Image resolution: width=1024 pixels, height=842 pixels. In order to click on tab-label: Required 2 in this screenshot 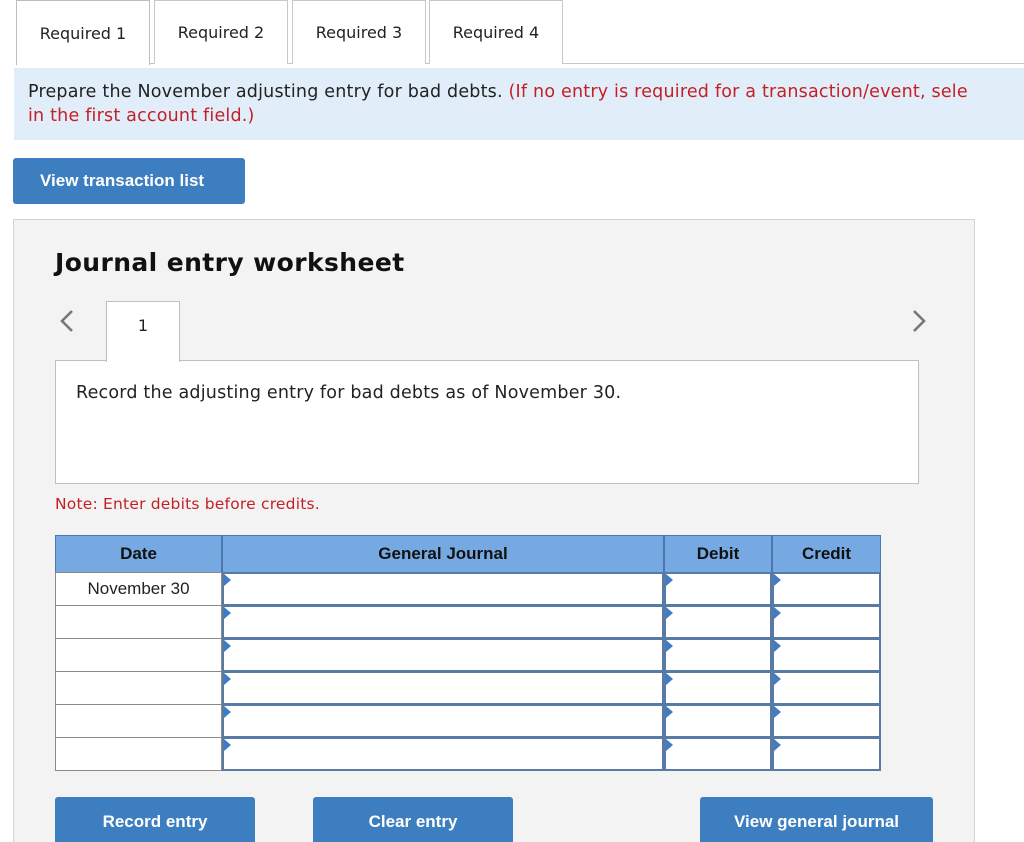, I will do `click(221, 32)`.